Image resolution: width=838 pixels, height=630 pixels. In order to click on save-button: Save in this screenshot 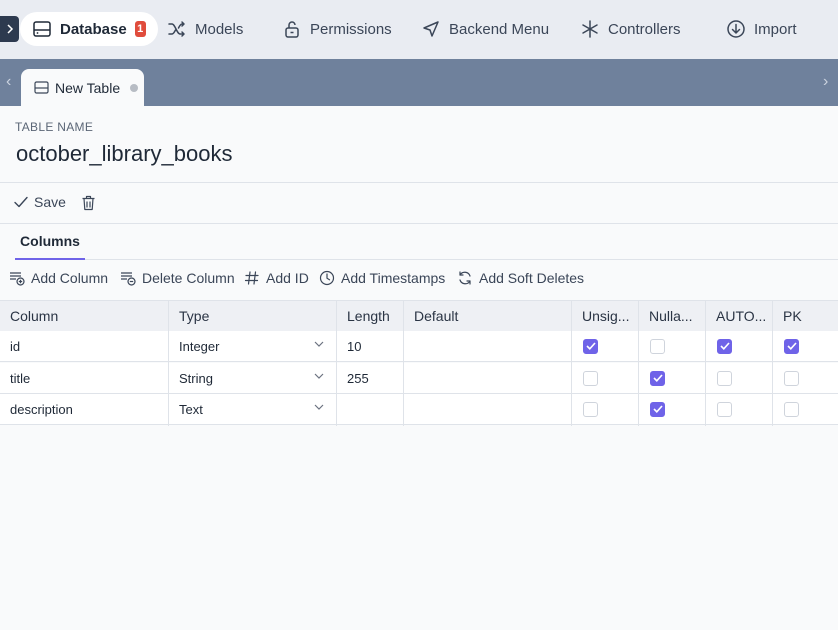, I will do `click(40, 202)`.